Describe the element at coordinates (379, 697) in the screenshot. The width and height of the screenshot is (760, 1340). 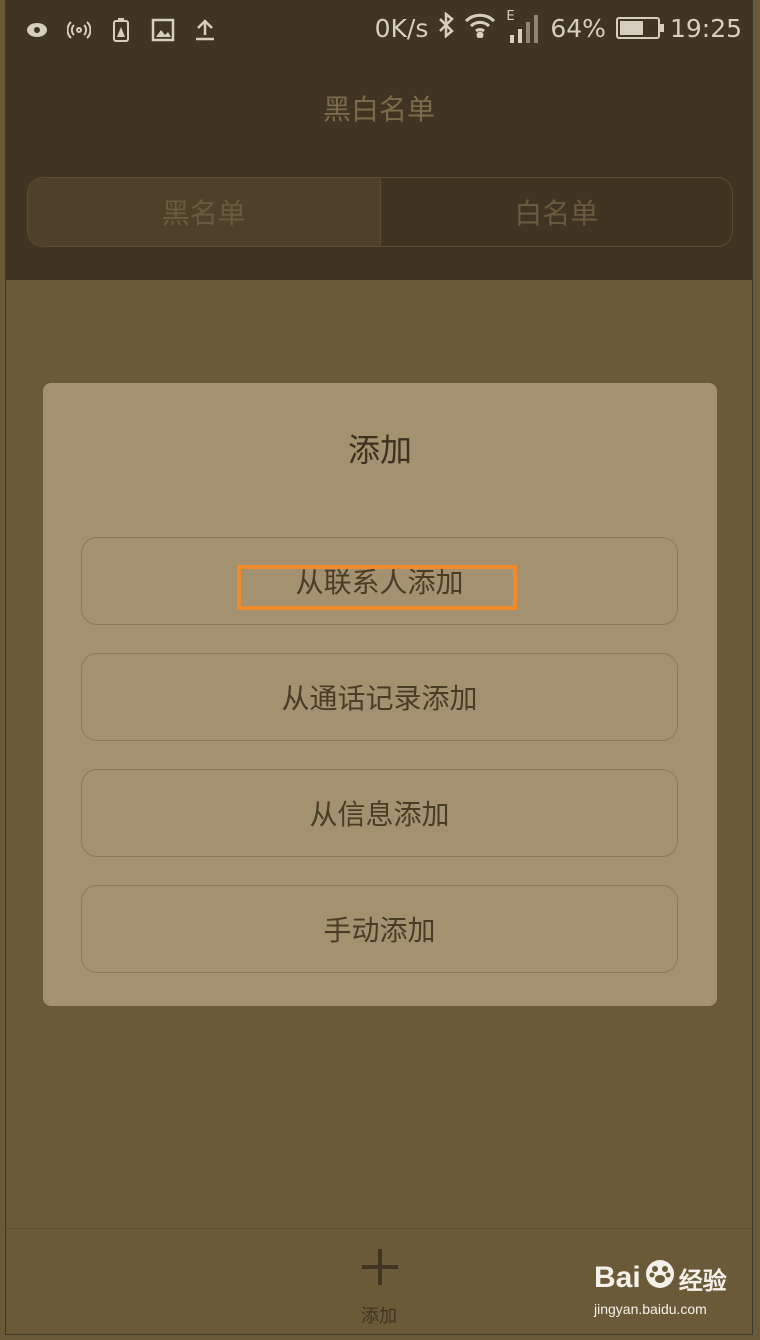
I see `add-from-call-log-button: 从通话记录添加` at that location.